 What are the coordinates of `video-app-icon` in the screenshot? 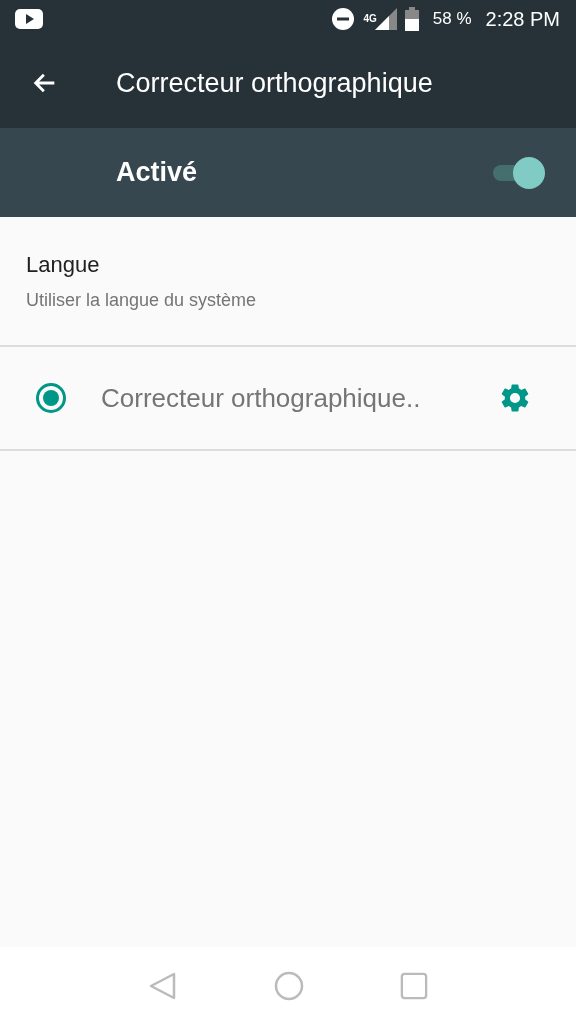 It's located at (29, 19).